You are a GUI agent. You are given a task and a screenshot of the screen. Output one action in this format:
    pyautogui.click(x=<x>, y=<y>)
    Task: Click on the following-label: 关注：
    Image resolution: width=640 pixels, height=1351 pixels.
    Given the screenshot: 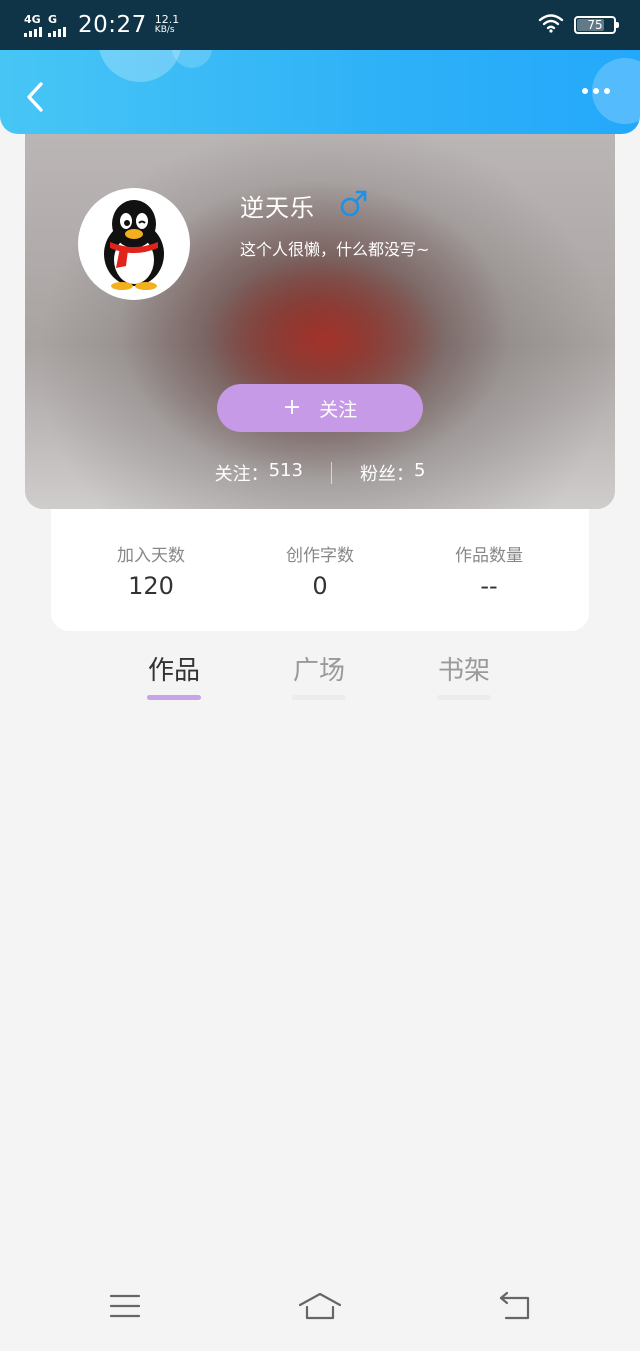 What is the action you would take?
    pyautogui.click(x=241, y=474)
    